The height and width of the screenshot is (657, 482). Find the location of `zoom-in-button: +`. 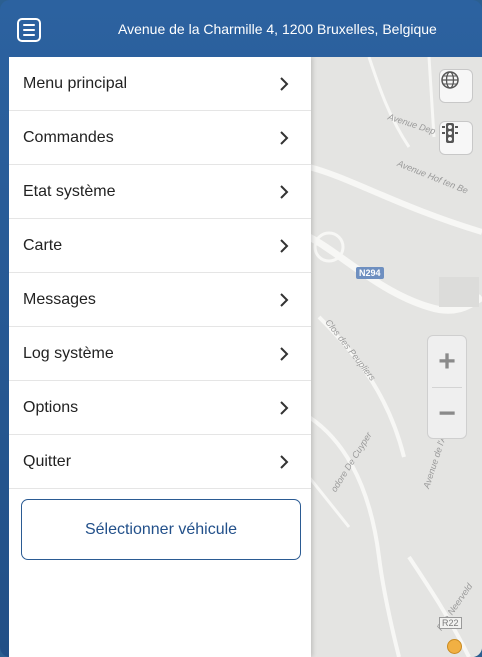

zoom-in-button: + is located at coordinates (447, 361).